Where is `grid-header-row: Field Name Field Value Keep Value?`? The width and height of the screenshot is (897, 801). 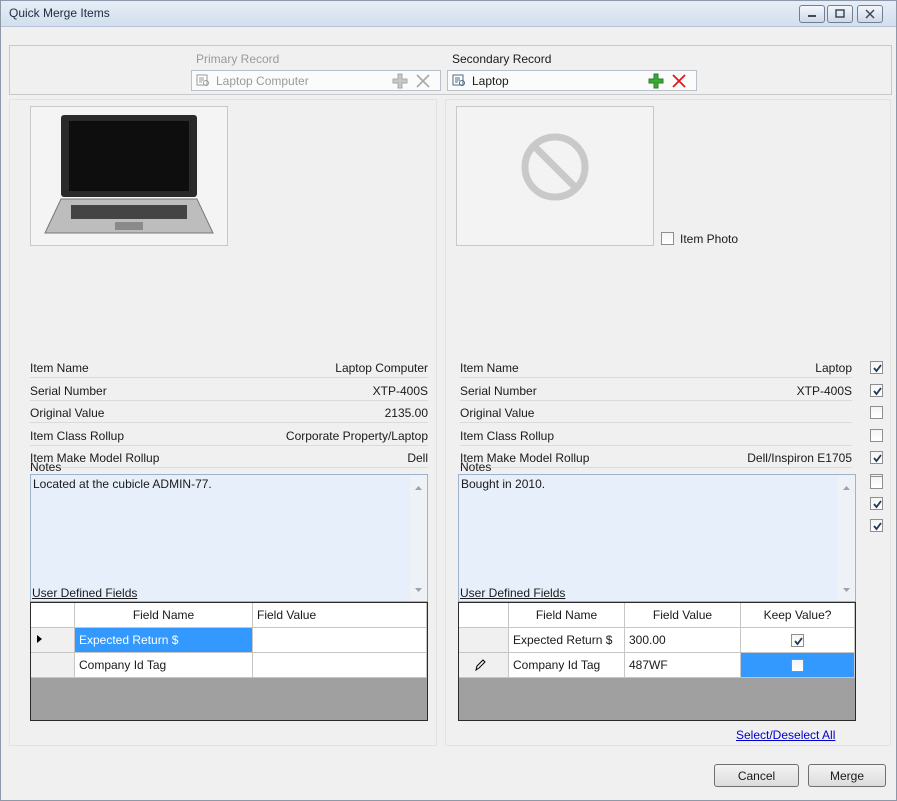
grid-header-row: Field Name Field Value Keep Value? is located at coordinates (657, 615).